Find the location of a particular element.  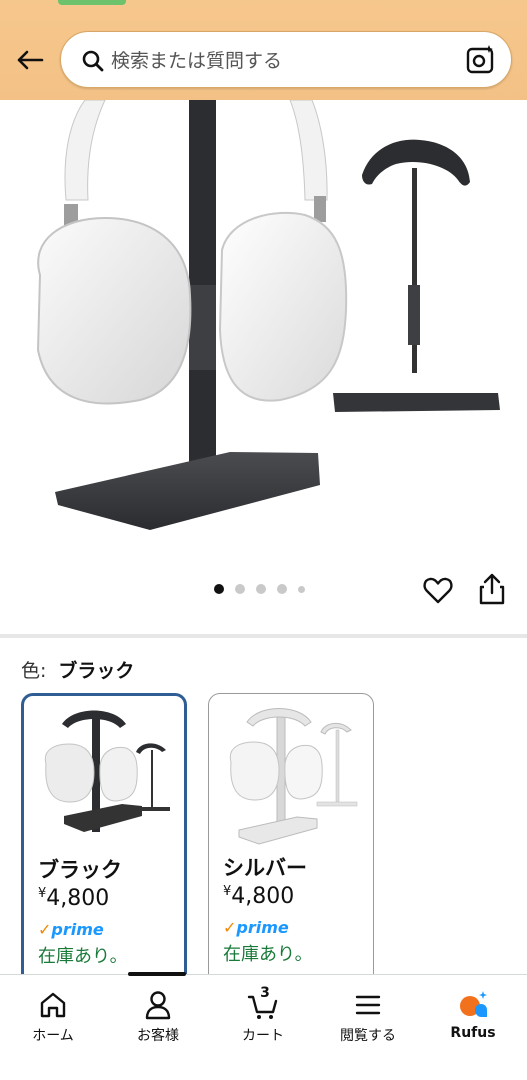

bottom-navigation-bar: ホーム お客様 3 カート 閲覧する Rufus is located at coordinates (263, 1026).